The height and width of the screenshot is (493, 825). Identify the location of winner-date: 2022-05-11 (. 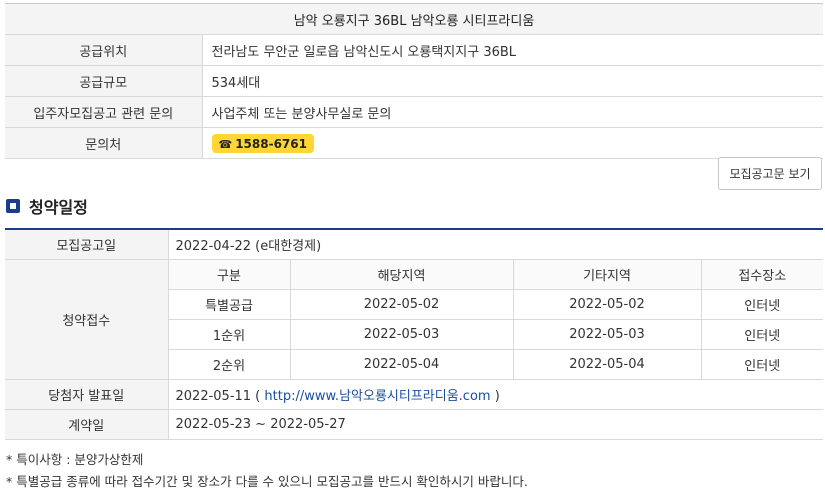
(218, 396).